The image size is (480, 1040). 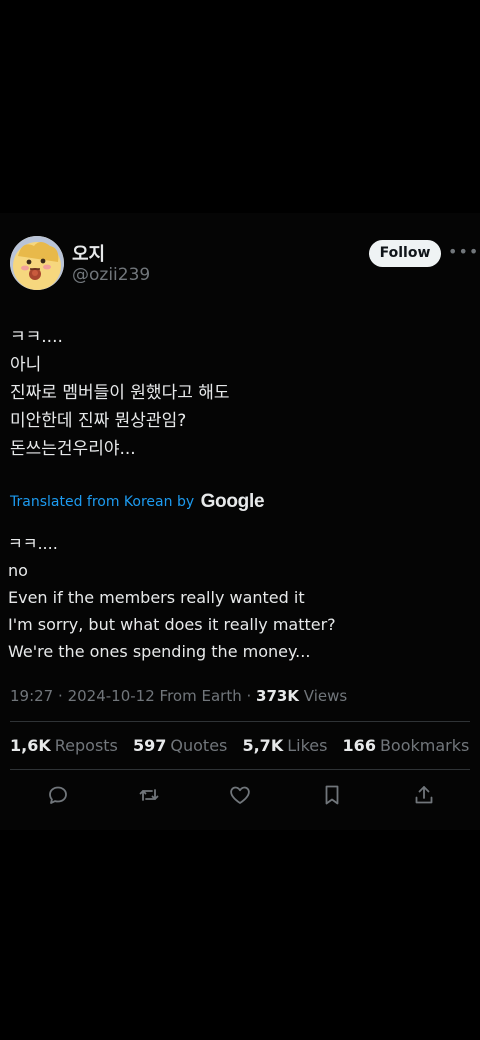 I want to click on reply-icon, so click(x=58, y=795).